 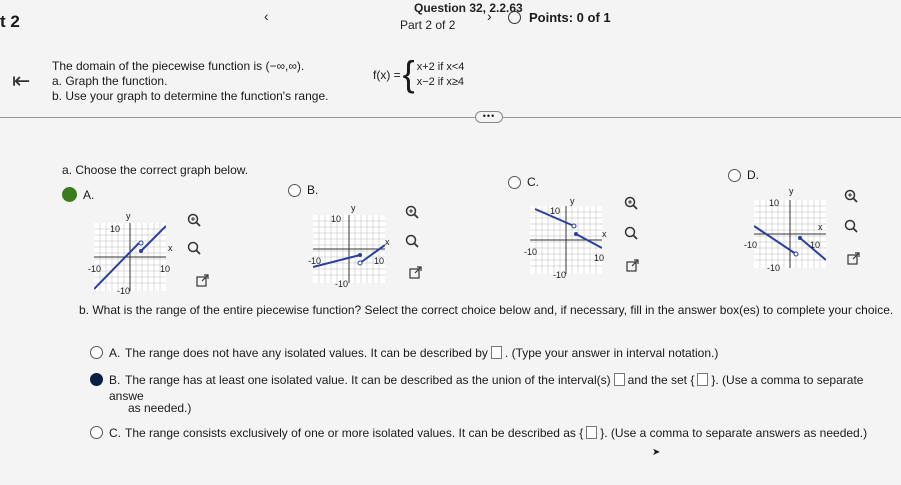 I want to click on graph-b-tick-right: 10, so click(x=379, y=261).